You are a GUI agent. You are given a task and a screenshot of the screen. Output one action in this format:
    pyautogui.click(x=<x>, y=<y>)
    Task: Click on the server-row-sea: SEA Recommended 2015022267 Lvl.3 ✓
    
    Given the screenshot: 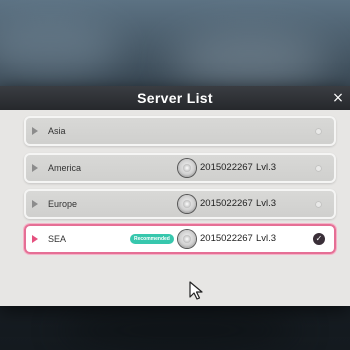 What is the action you would take?
    pyautogui.click(x=180, y=239)
    